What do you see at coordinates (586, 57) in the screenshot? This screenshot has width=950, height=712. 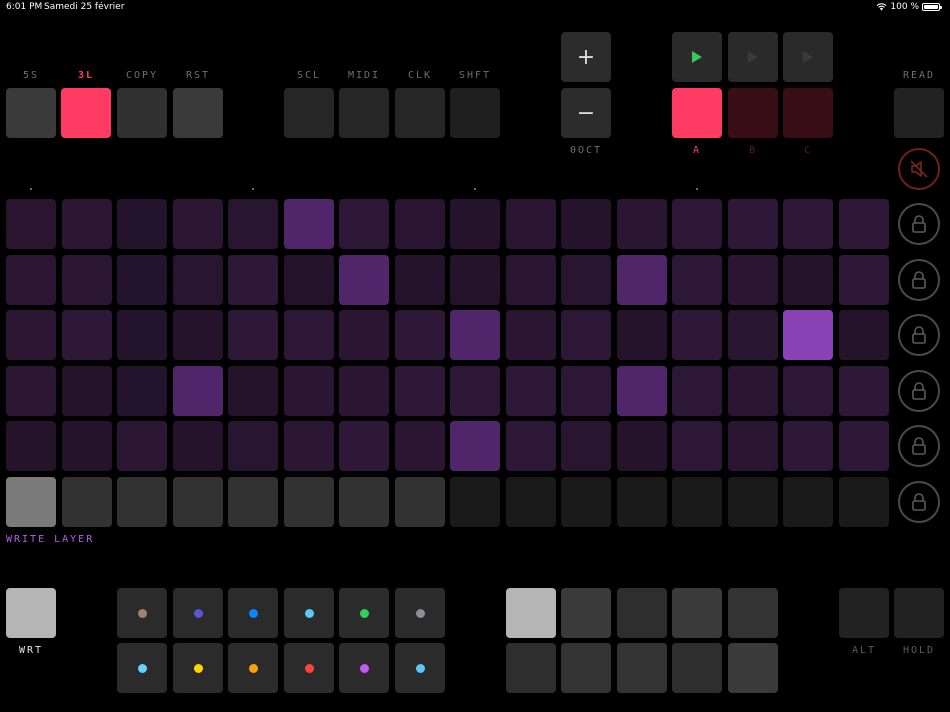 I see `octave-up-button: +` at bounding box center [586, 57].